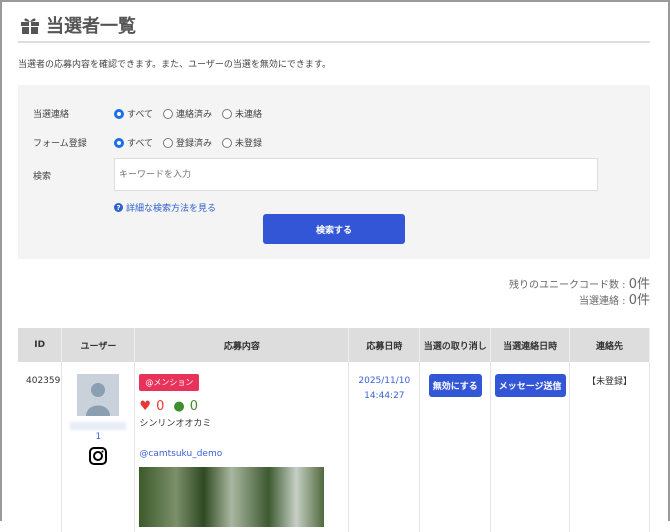 The height and width of the screenshot is (532, 670). Describe the element at coordinates (175, 424) in the screenshot. I see `post-text: シンリンオオカミ` at that location.